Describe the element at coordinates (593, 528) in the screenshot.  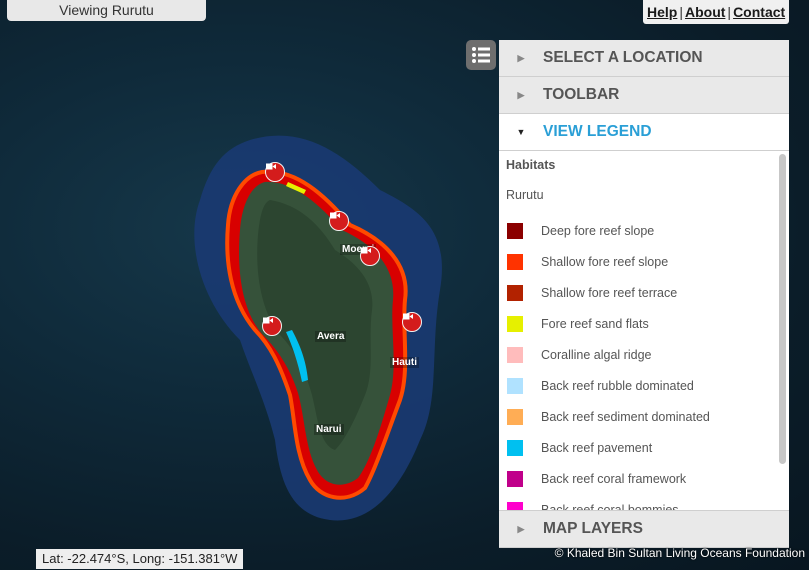
I see `accordion-label: MAP LAYERS` at that location.